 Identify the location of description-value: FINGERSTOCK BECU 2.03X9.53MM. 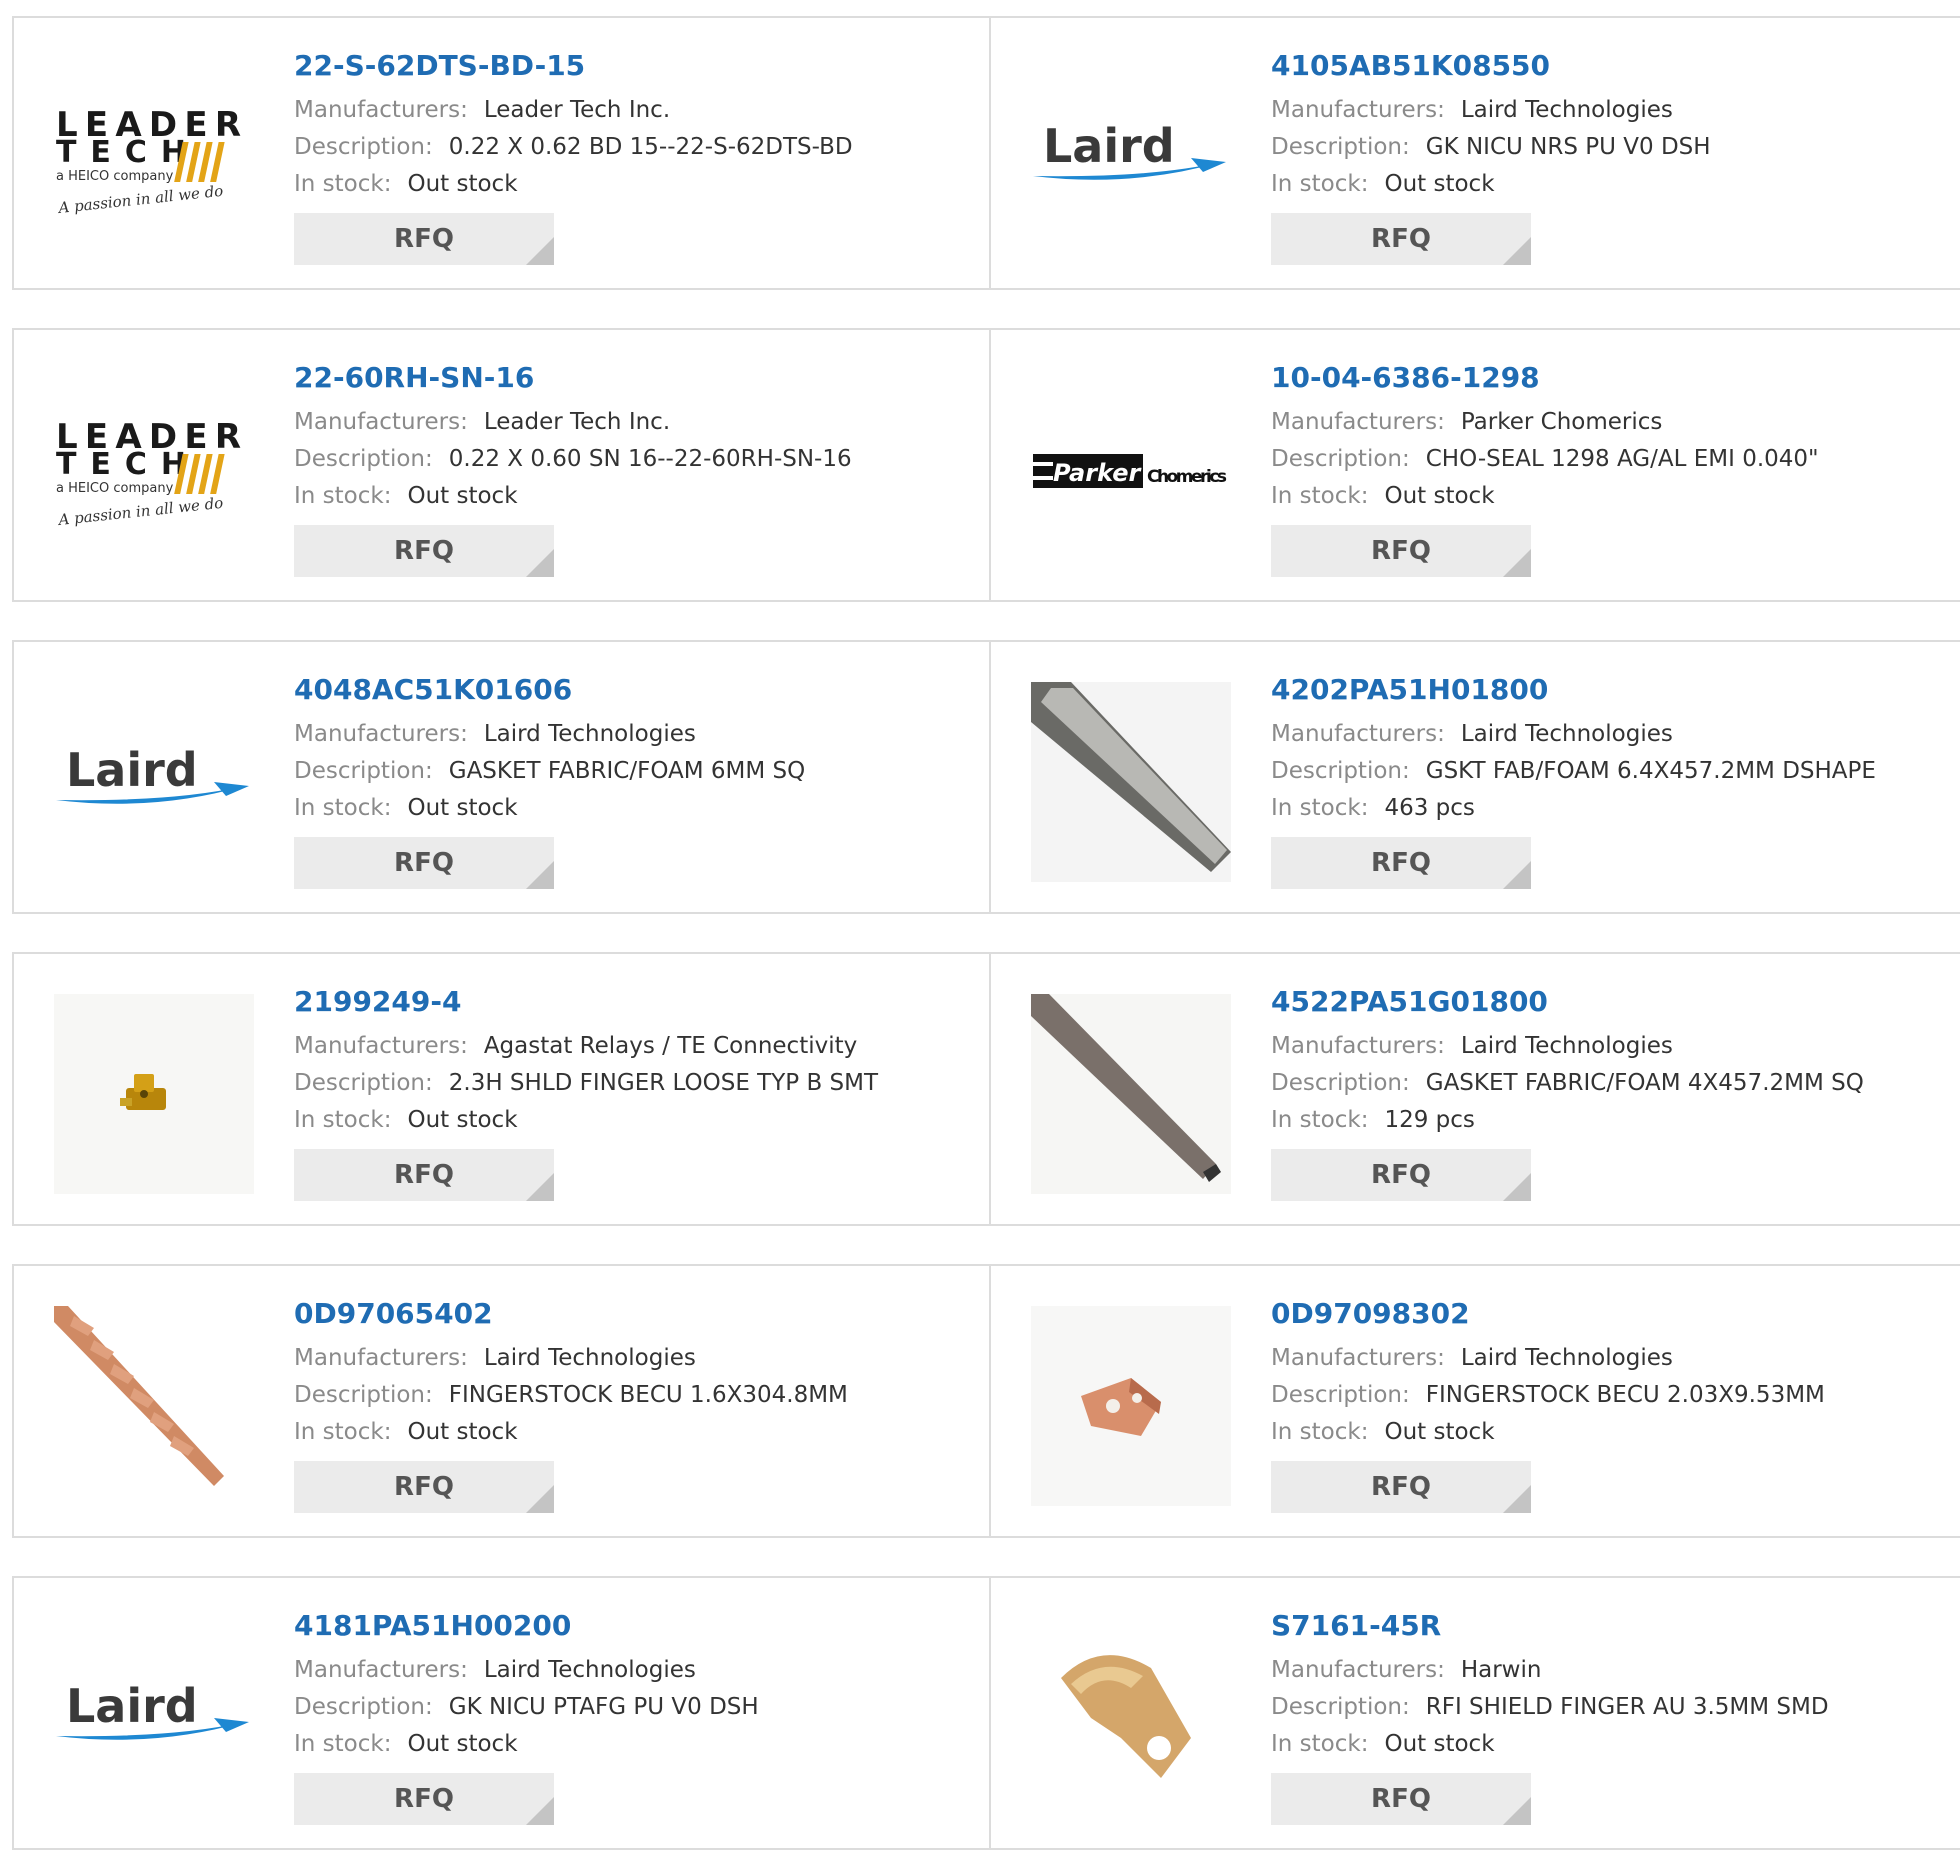
(1625, 1395).